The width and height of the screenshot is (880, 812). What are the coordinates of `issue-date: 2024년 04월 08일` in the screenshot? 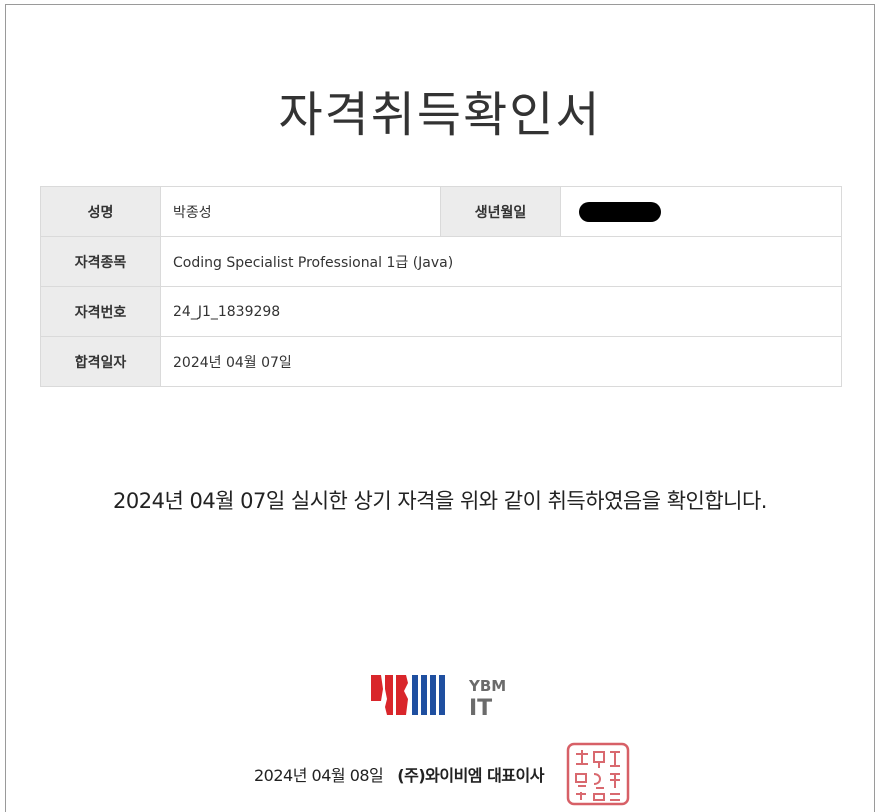 It's located at (319, 775).